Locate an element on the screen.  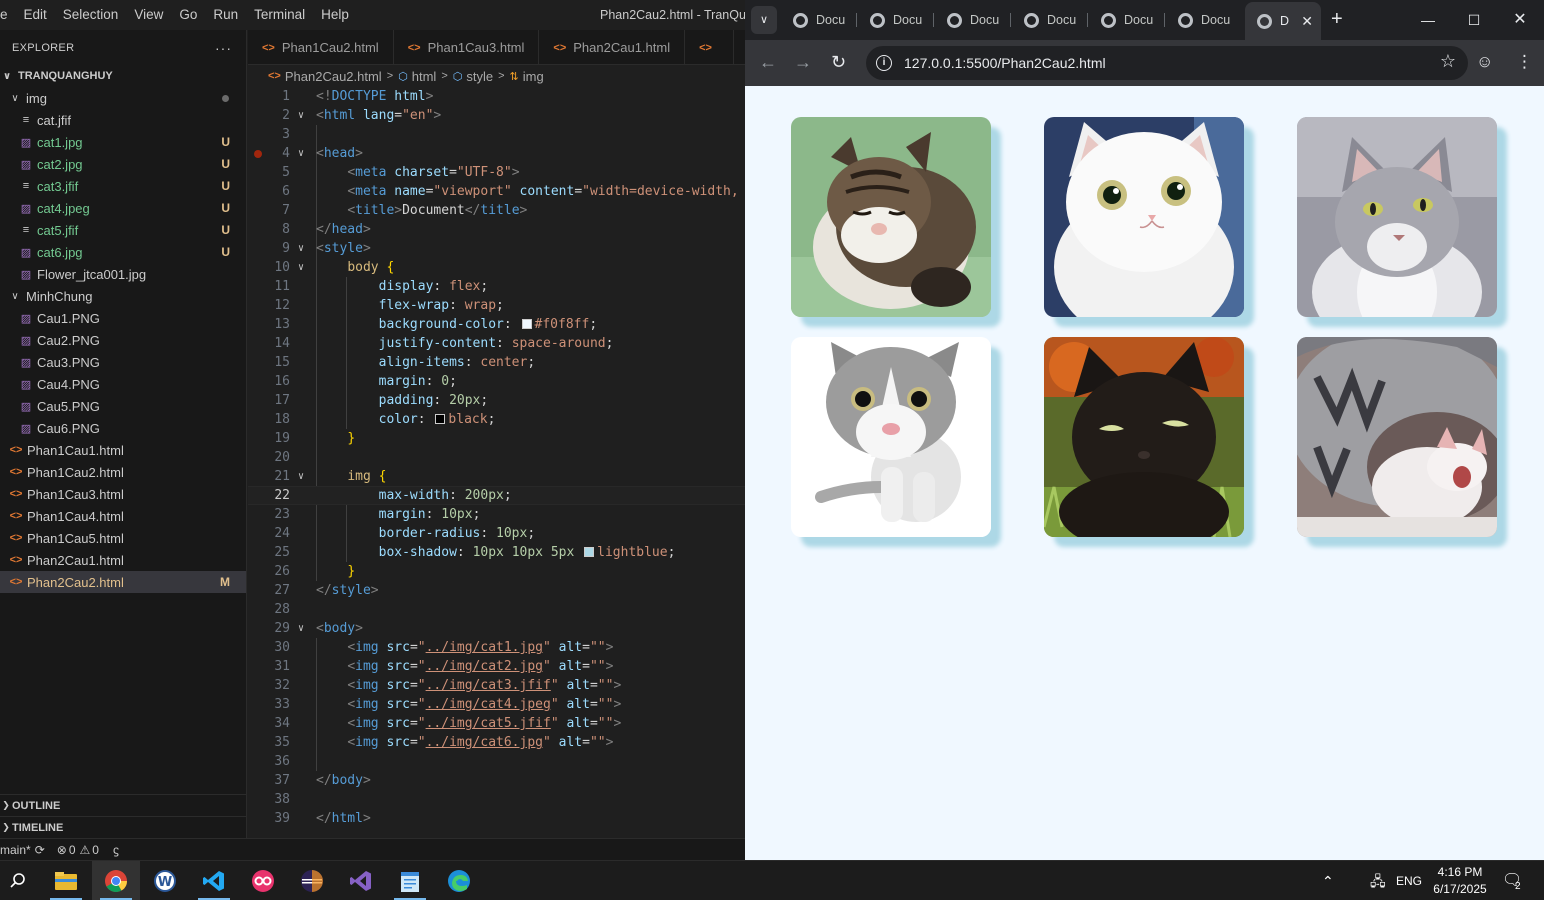
file-item: ▨ cat2.jpg U is located at coordinates (123, 164).